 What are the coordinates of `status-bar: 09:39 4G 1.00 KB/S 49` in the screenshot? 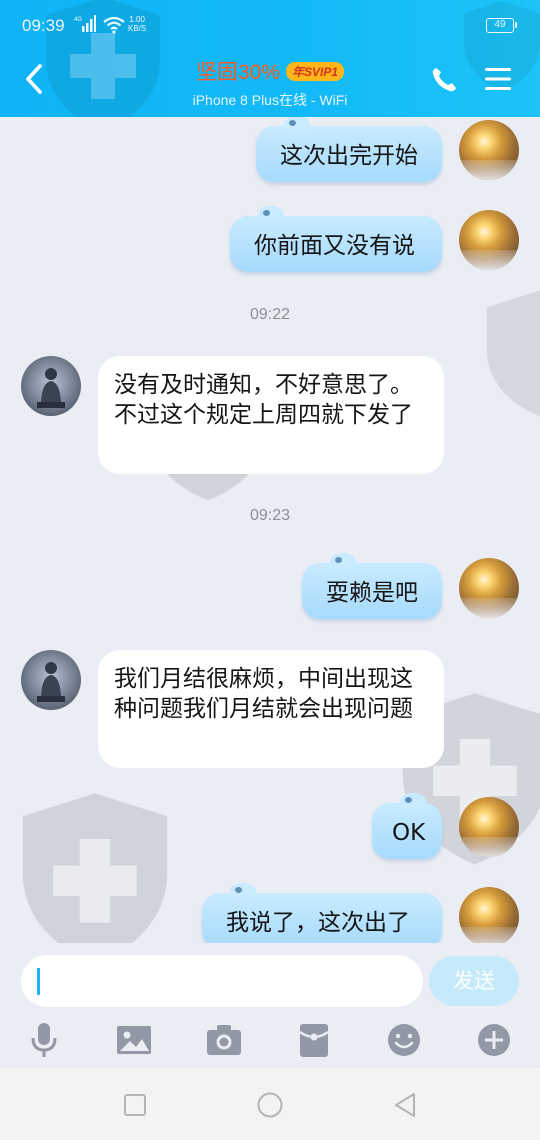 It's located at (270, 26).